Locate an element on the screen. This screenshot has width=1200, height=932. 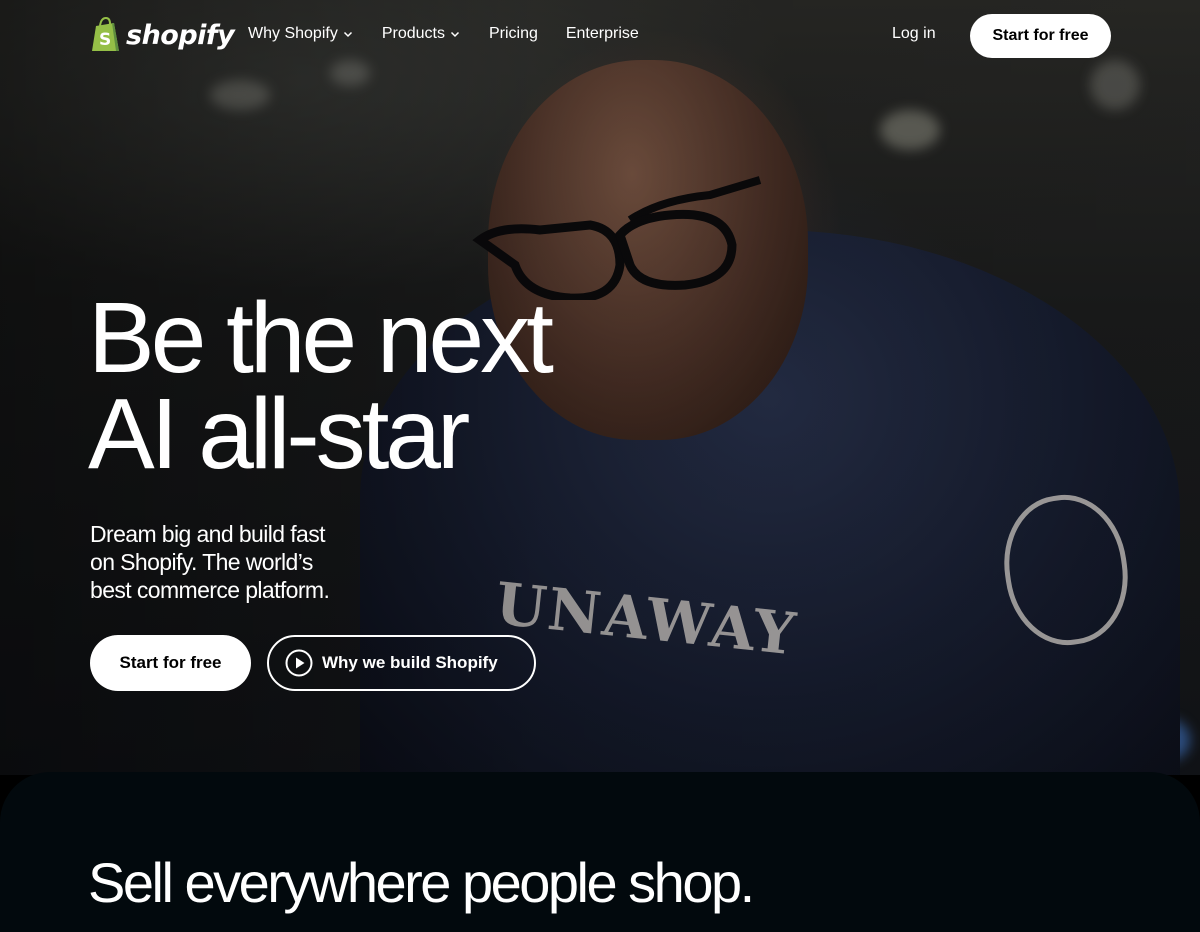
button-label: Why we build Shopify is located at coordinates (410, 662).